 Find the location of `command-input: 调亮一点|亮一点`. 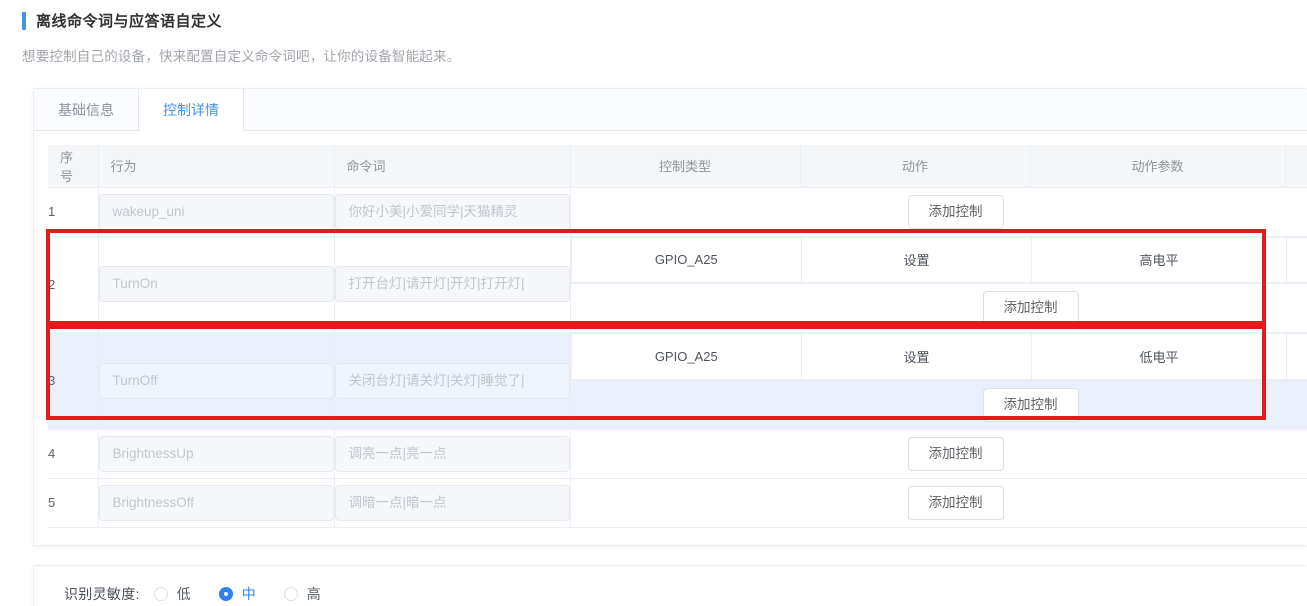

command-input: 调亮一点|亮一点 is located at coordinates (452, 453).